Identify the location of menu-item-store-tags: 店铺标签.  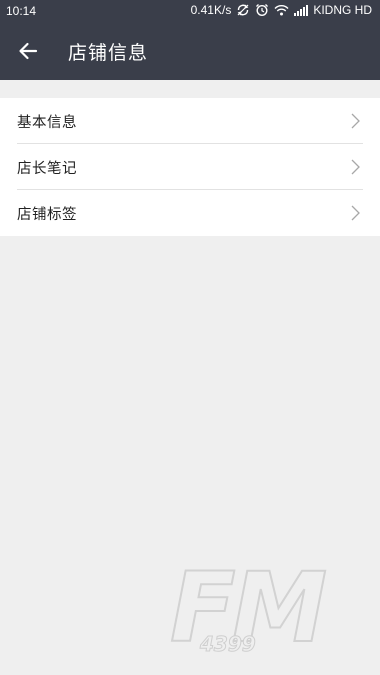
(190, 213).